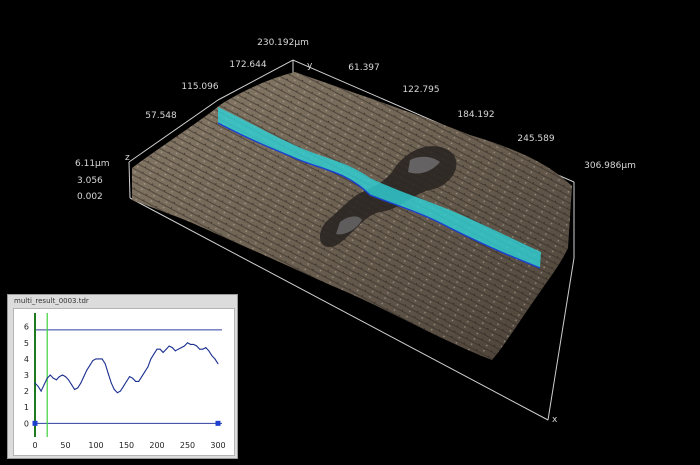 The height and width of the screenshot is (465, 700). What do you see at coordinates (26, 327) in the screenshot?
I see `profile-y-tick-label: 6` at bounding box center [26, 327].